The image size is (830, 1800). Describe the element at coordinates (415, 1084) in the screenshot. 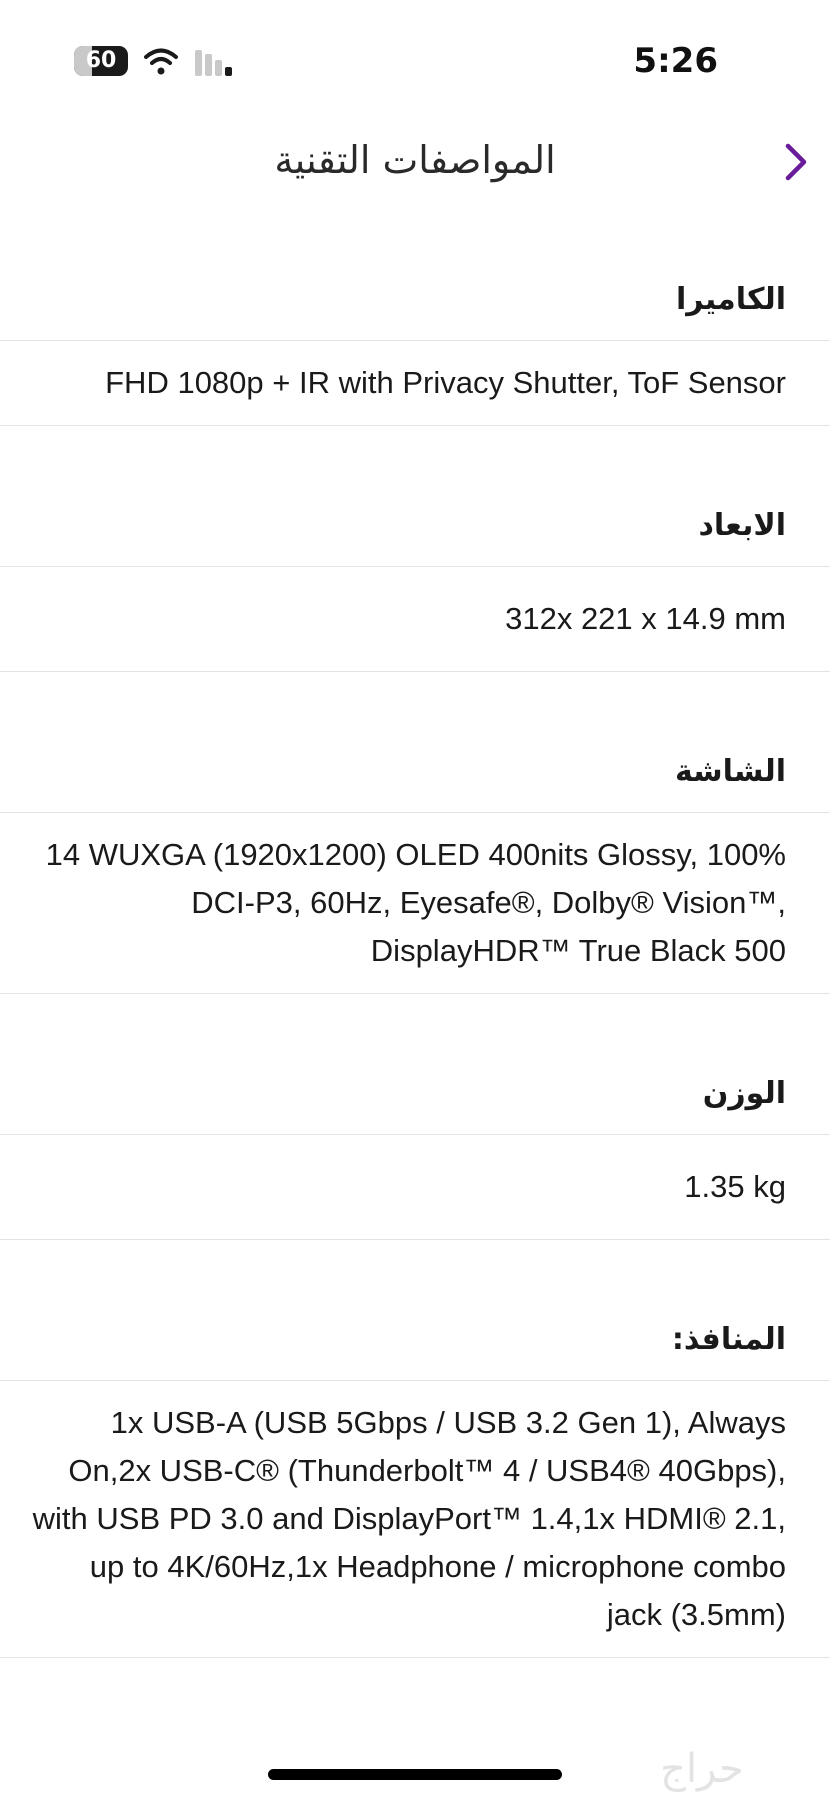

I see `spec-heading-weight: الوزن` at that location.